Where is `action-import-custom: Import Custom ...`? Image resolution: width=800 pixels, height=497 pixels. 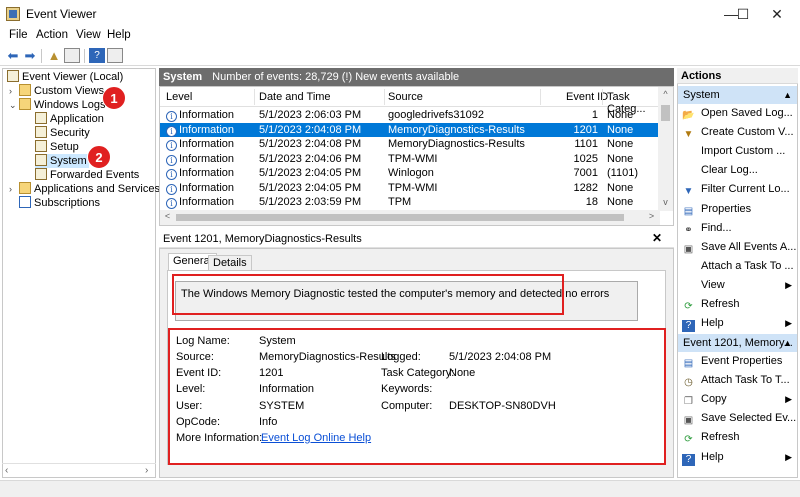
action-import-custom: Import Custom ... is located at coordinates (737, 151).